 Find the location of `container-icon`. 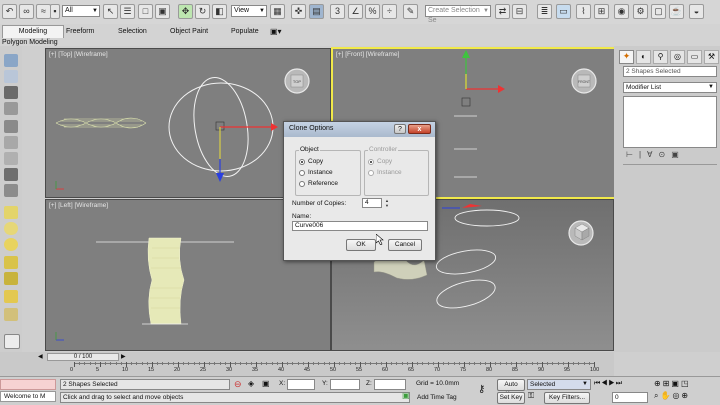

container-icon is located at coordinates (11, 126).